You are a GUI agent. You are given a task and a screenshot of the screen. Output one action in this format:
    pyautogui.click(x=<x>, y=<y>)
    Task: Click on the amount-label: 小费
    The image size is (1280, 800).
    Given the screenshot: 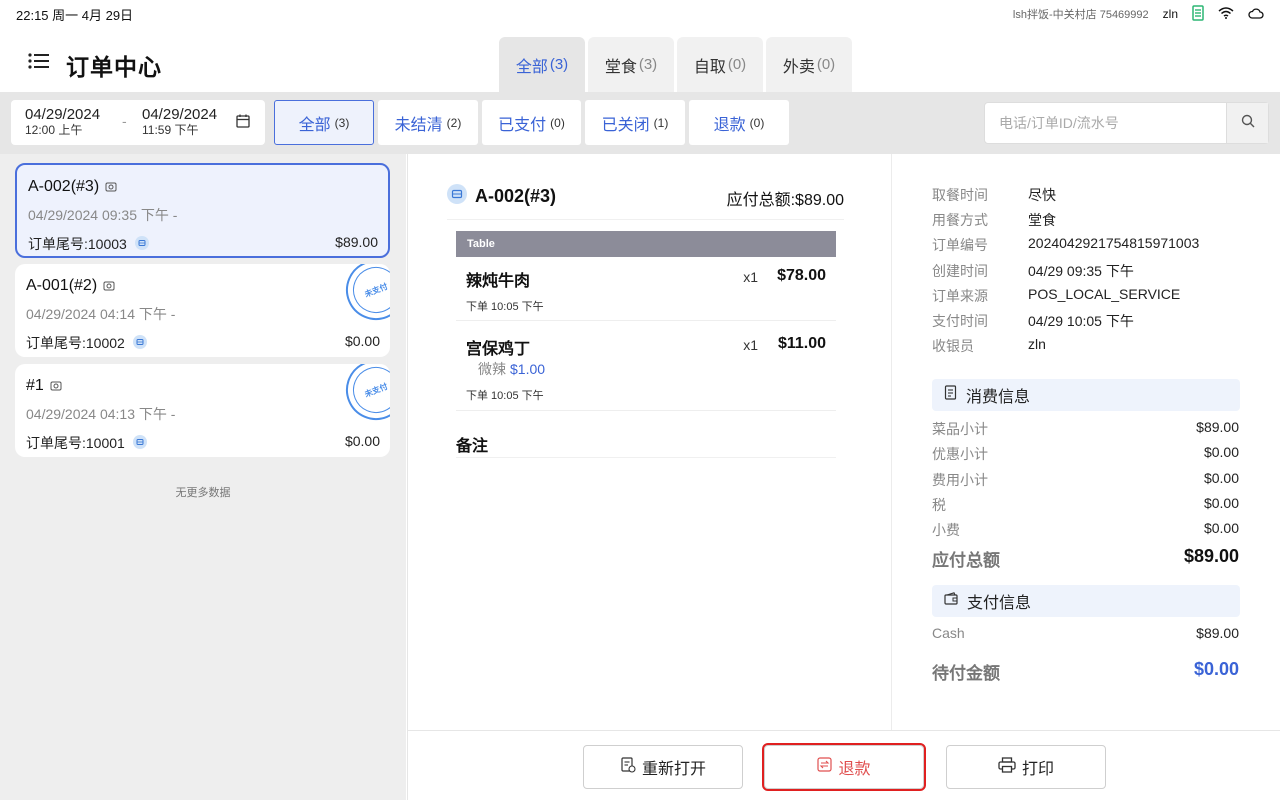 What is the action you would take?
    pyautogui.click(x=946, y=530)
    